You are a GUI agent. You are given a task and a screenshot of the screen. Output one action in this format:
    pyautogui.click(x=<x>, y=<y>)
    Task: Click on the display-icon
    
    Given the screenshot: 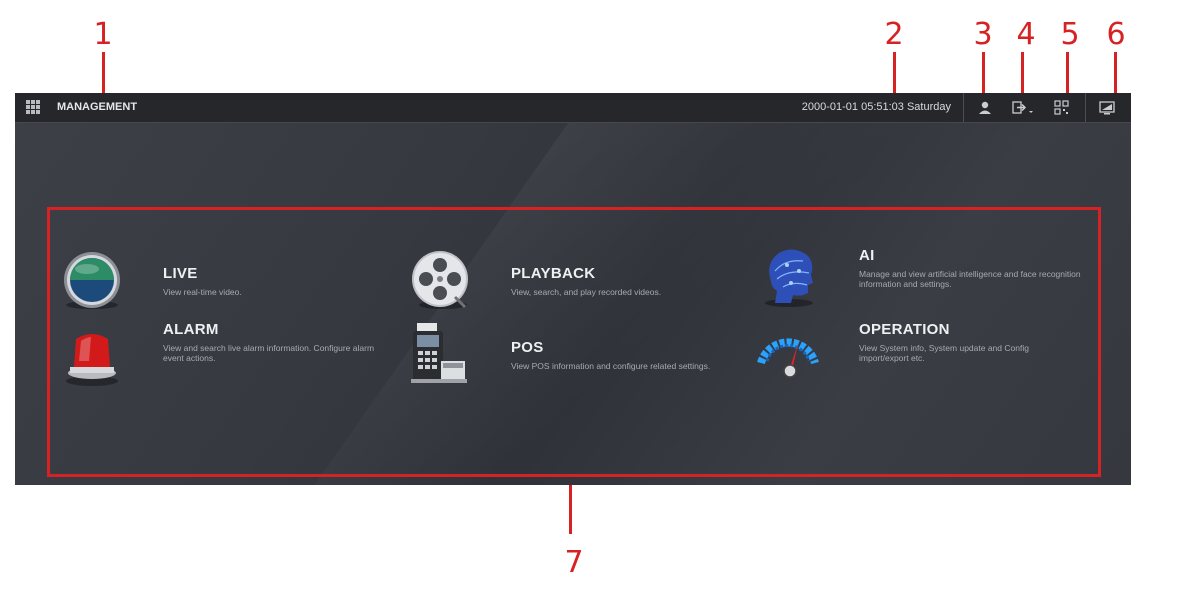 What is the action you would take?
    pyautogui.click(x=1107, y=108)
    